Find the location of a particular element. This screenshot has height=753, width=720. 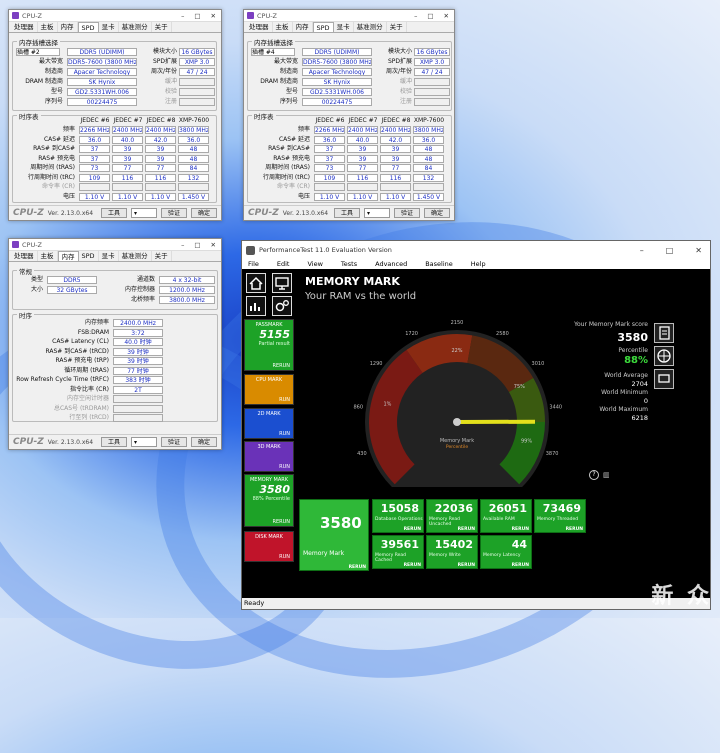

share-icon is located at coordinates (664, 379).